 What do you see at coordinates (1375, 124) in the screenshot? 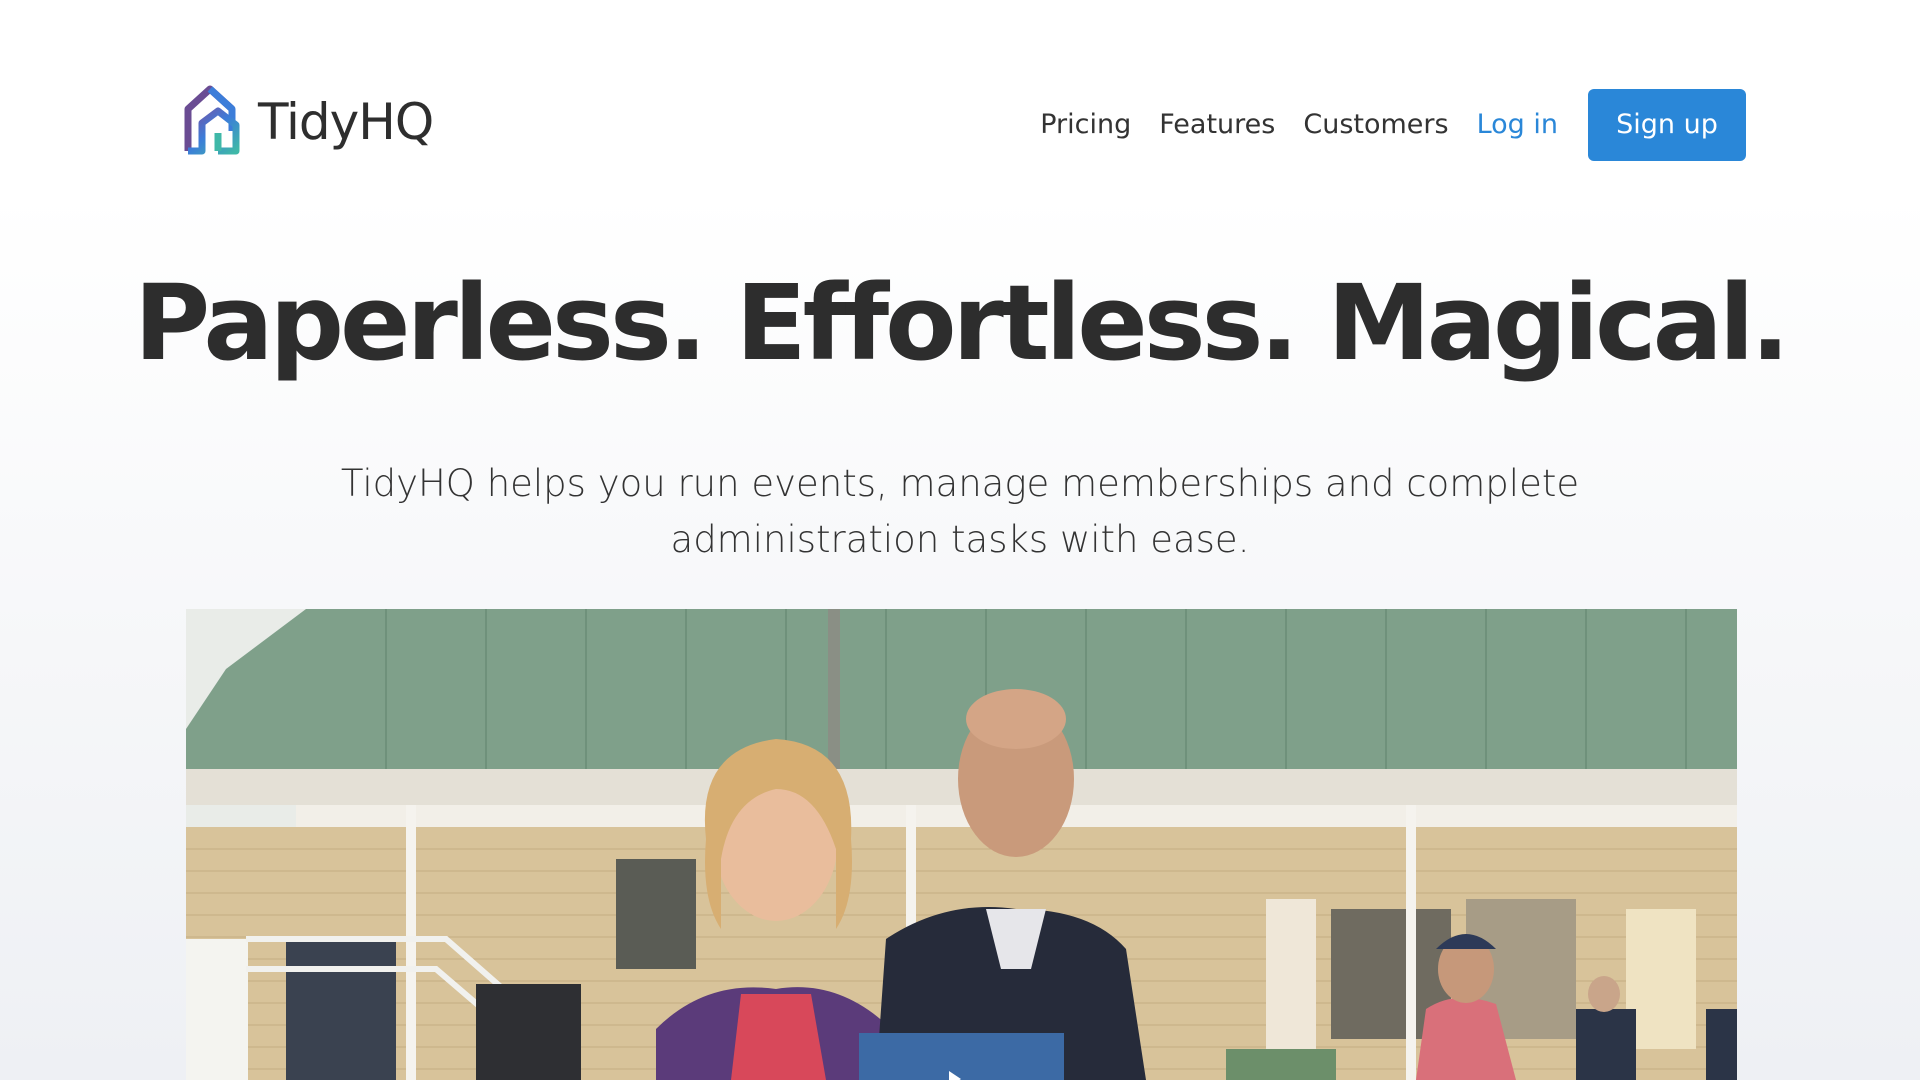
I see `nav-customers: Customers` at bounding box center [1375, 124].